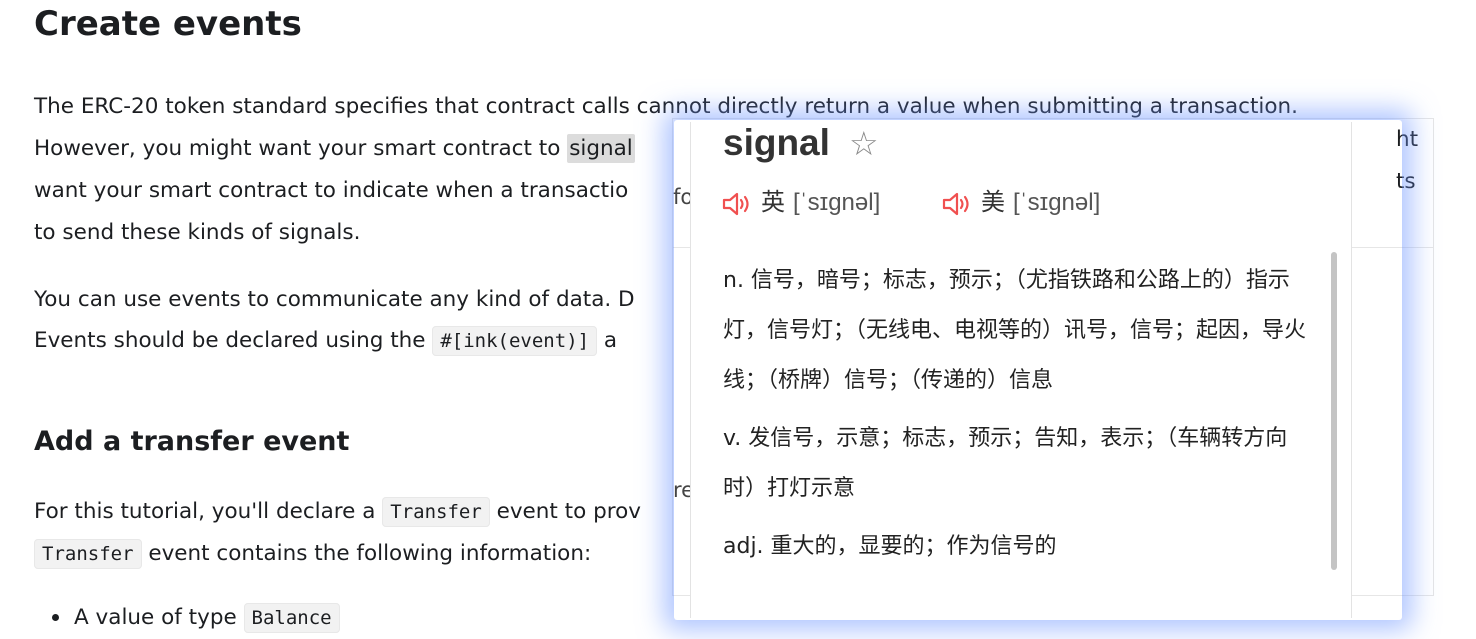  I want to click on pronunciation-us: 美 [ˈsɪɡnəl], so click(1020, 199).